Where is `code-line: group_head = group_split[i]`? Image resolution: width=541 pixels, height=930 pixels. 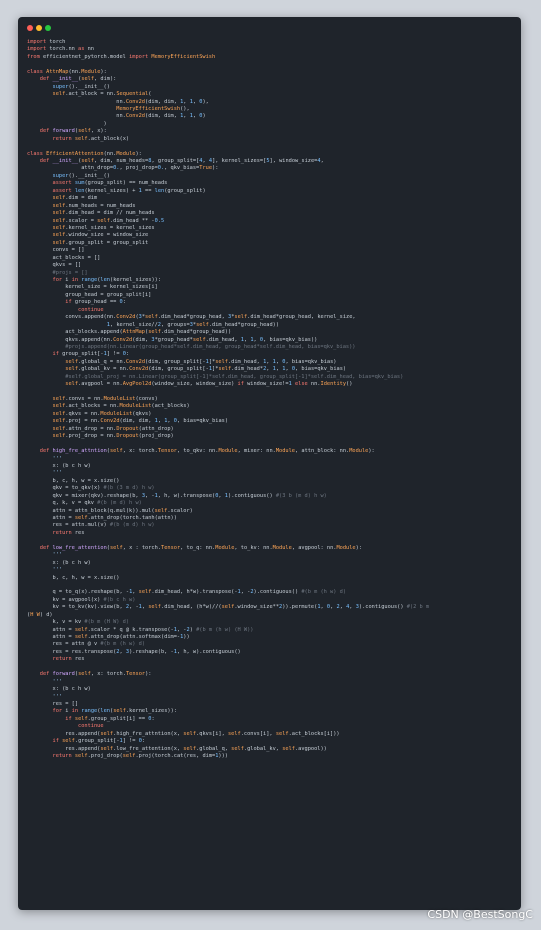 code-line: group_head = group_split[i] is located at coordinates (89, 294).